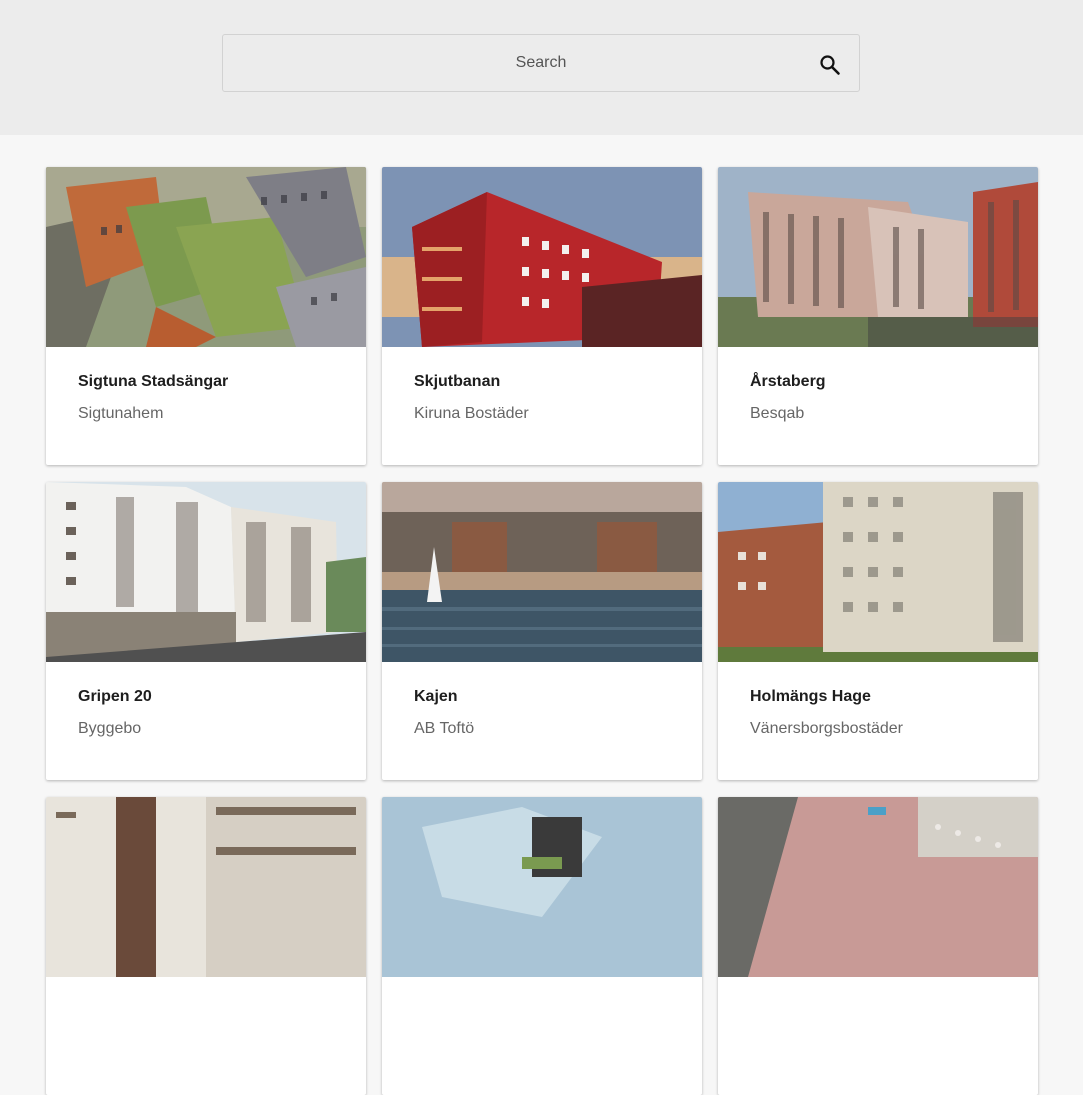  I want to click on project-card: Kajen AB Toftö, so click(542, 631).